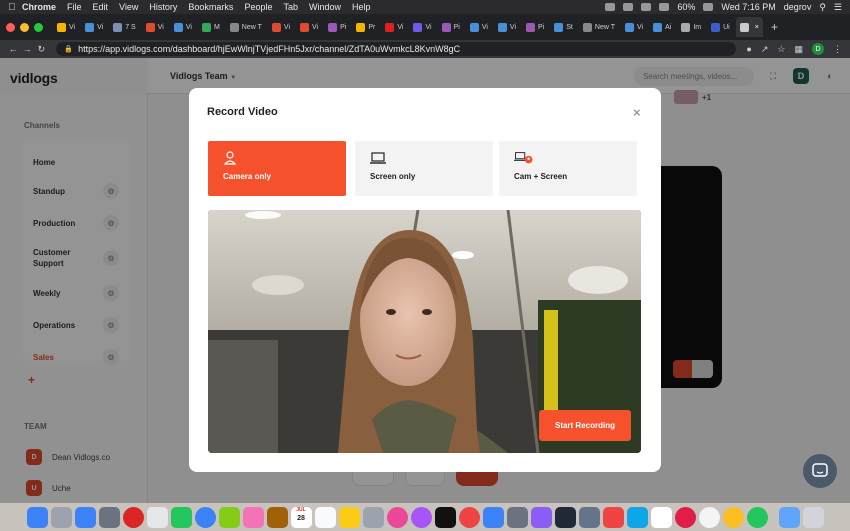 The image size is (850, 531). Describe the element at coordinates (781, 49) in the screenshot. I see `star-icon: ☆` at that location.